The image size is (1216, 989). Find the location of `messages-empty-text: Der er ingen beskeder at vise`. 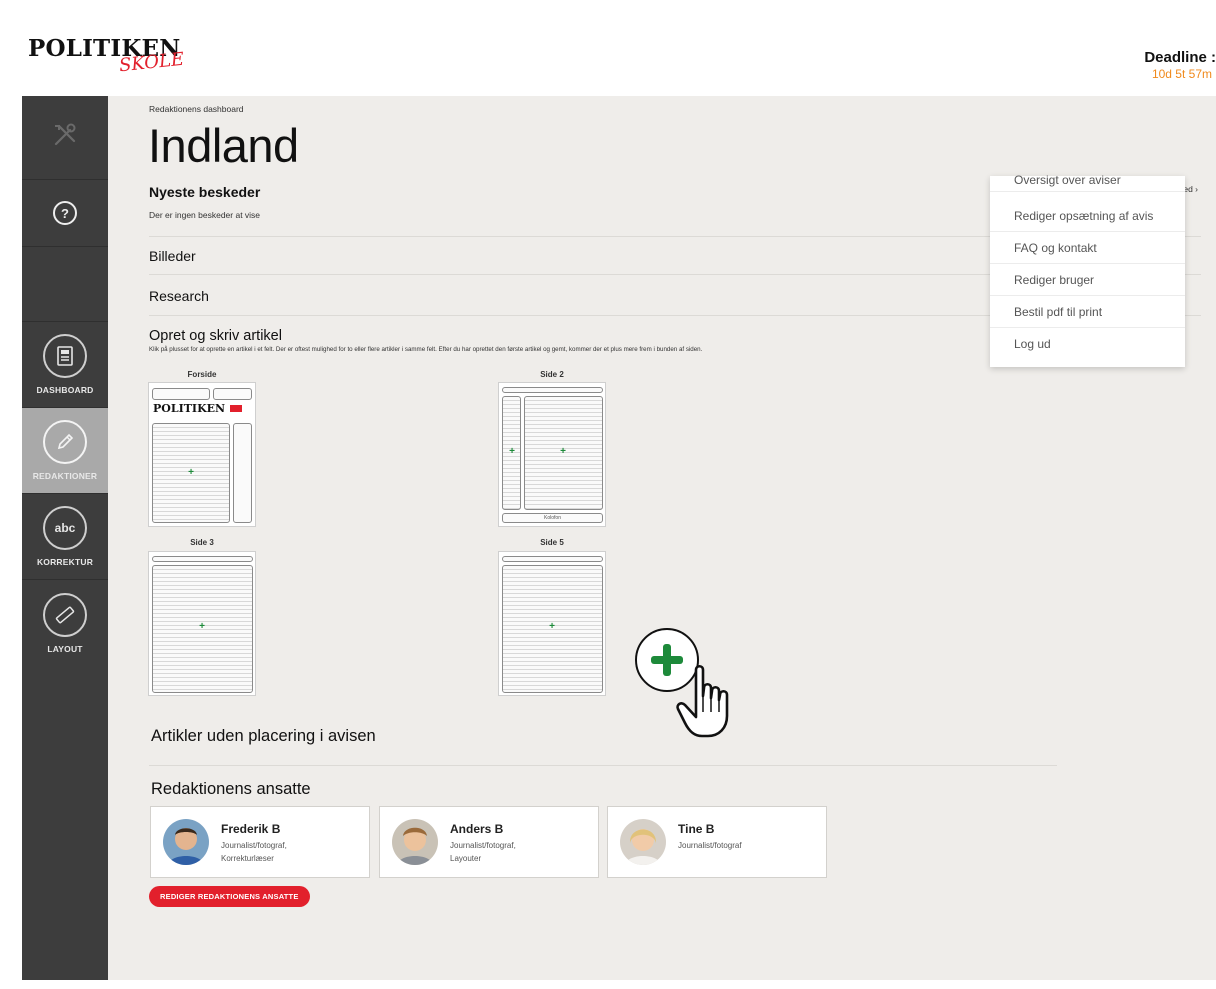

messages-empty-text: Der er ingen beskeder at vise is located at coordinates (205, 215).